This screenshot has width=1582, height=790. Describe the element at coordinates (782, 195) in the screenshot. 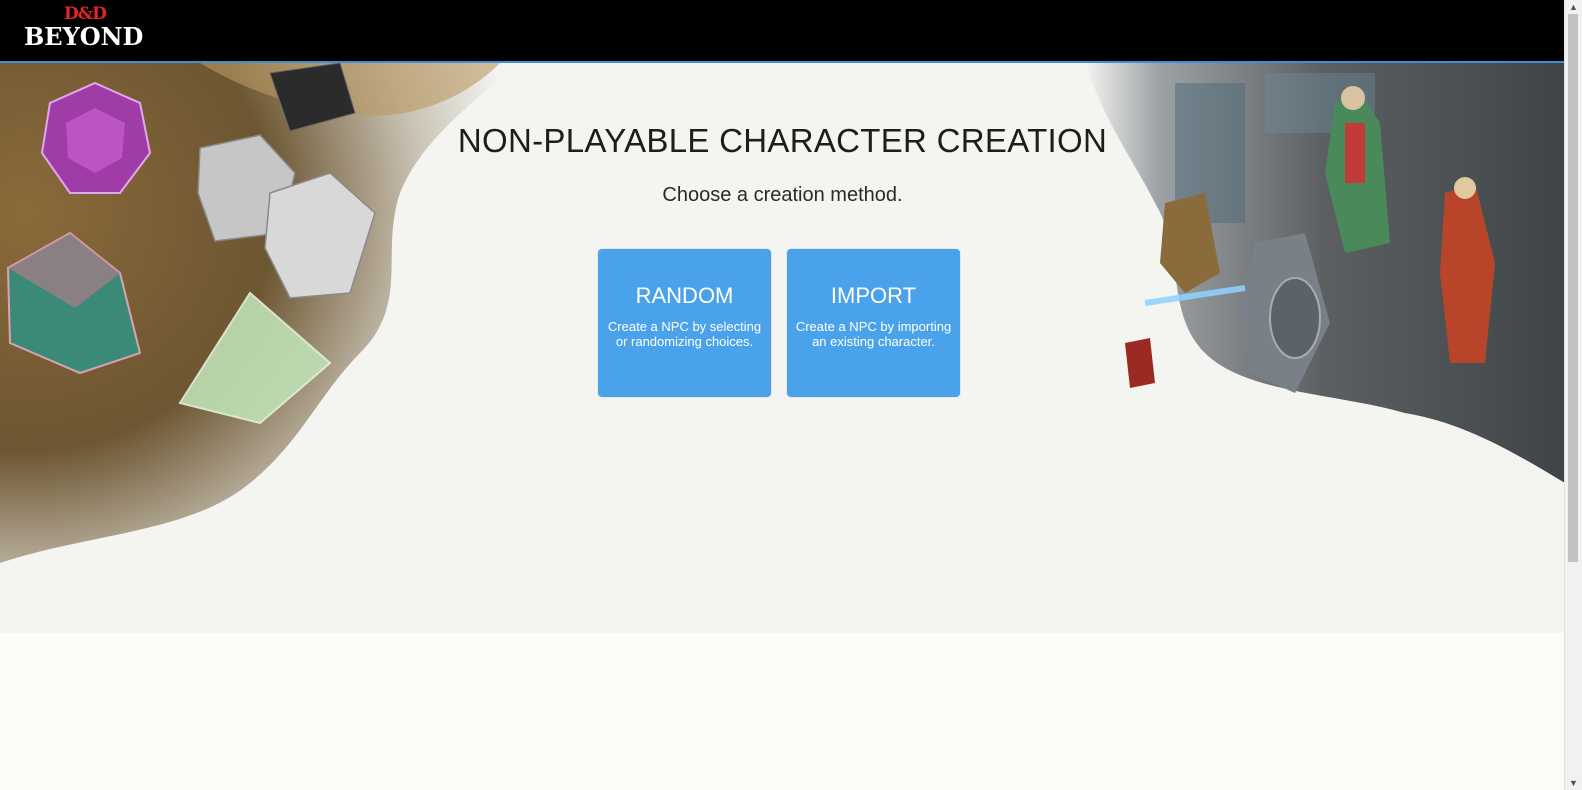

I see `page-subtitle: Choose a creation method.` at that location.